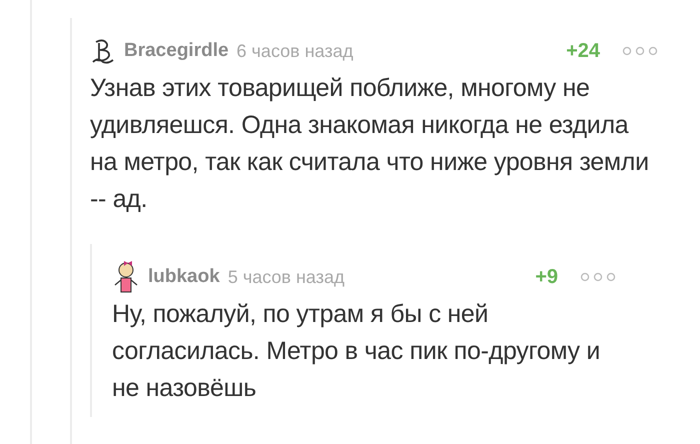 Image resolution: width=700 pixels, height=444 pixels. What do you see at coordinates (184, 277) in the screenshot?
I see `author-name: lubkaok` at bounding box center [184, 277].